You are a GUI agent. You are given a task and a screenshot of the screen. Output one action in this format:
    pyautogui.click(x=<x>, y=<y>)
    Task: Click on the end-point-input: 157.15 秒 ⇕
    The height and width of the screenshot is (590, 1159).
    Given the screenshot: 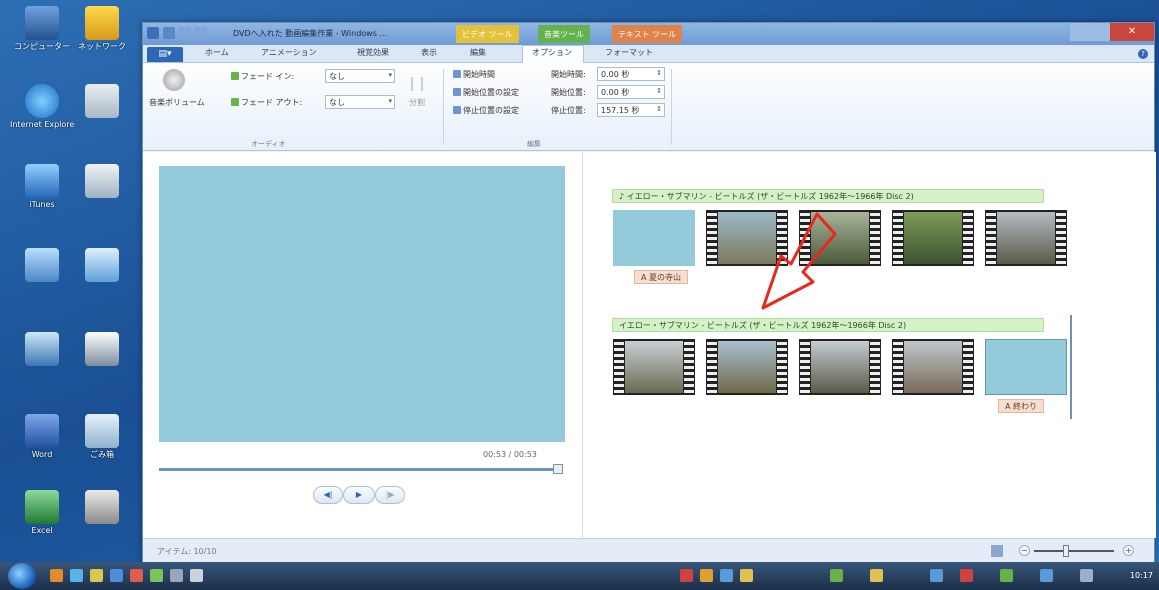 What is the action you would take?
    pyautogui.click(x=631, y=110)
    